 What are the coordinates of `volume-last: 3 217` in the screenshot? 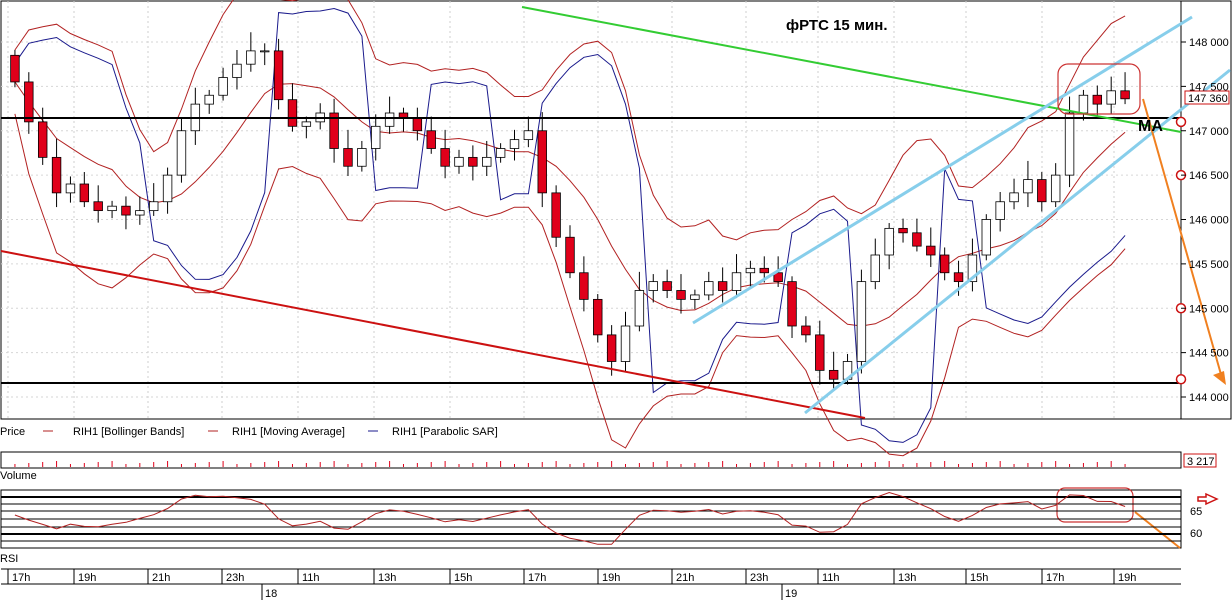 It's located at (1201, 462).